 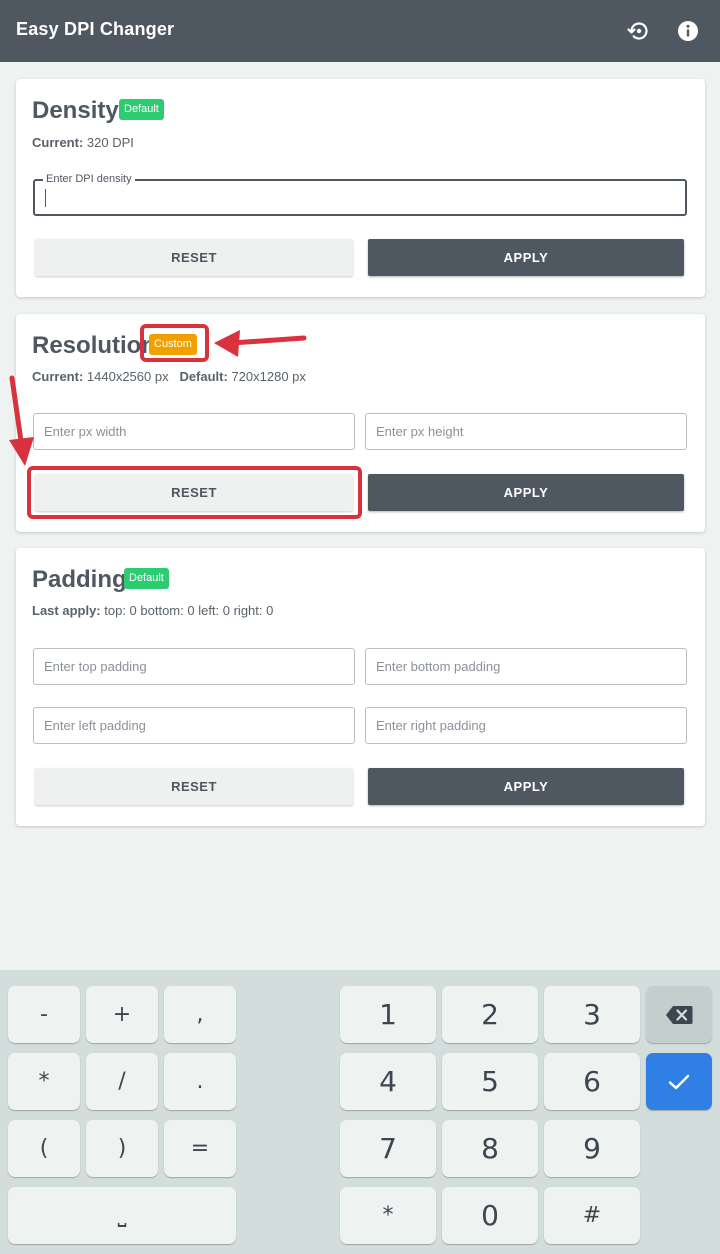 What do you see at coordinates (174, 343) in the screenshot?
I see `custom-badge-highlight` at bounding box center [174, 343].